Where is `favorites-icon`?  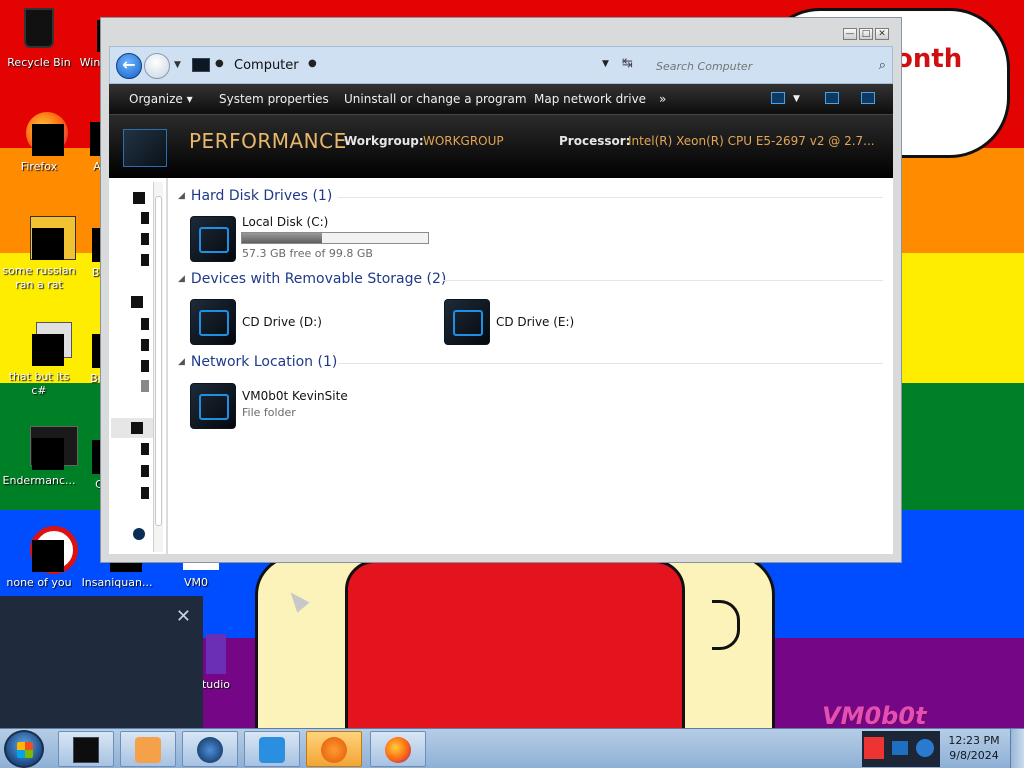 favorites-icon is located at coordinates (139, 198).